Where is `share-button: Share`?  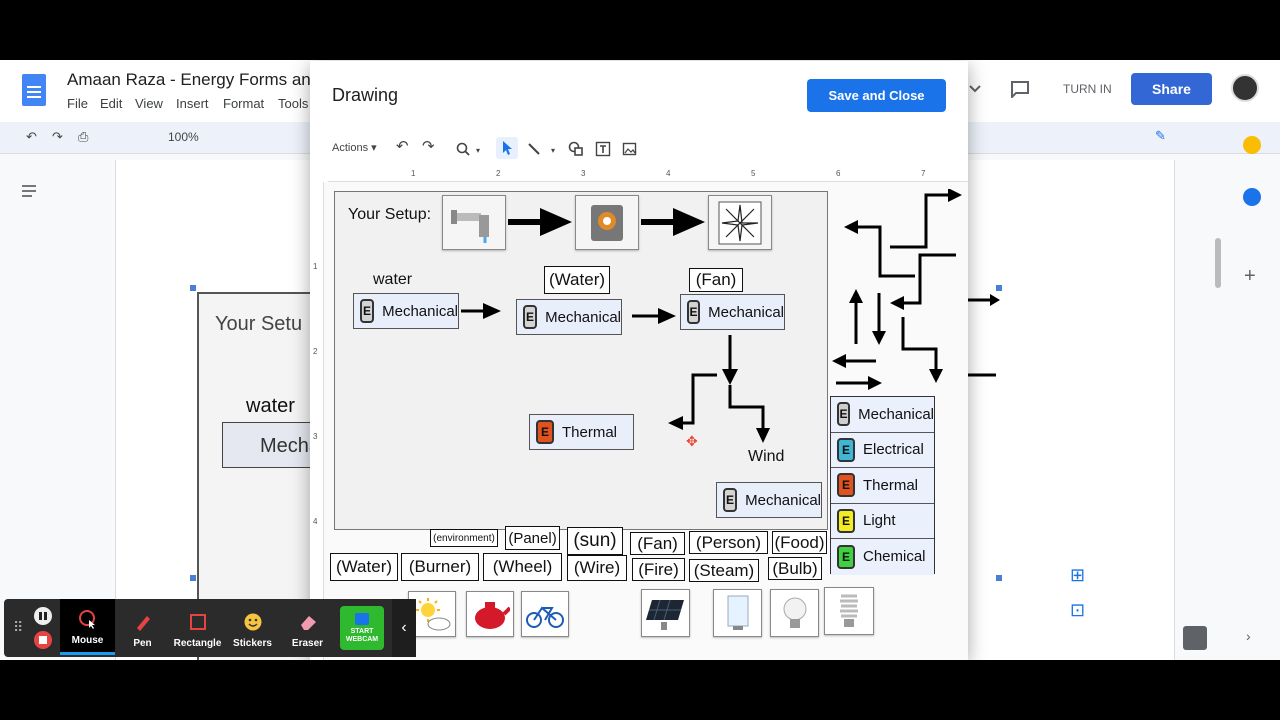 share-button: Share is located at coordinates (1171, 89).